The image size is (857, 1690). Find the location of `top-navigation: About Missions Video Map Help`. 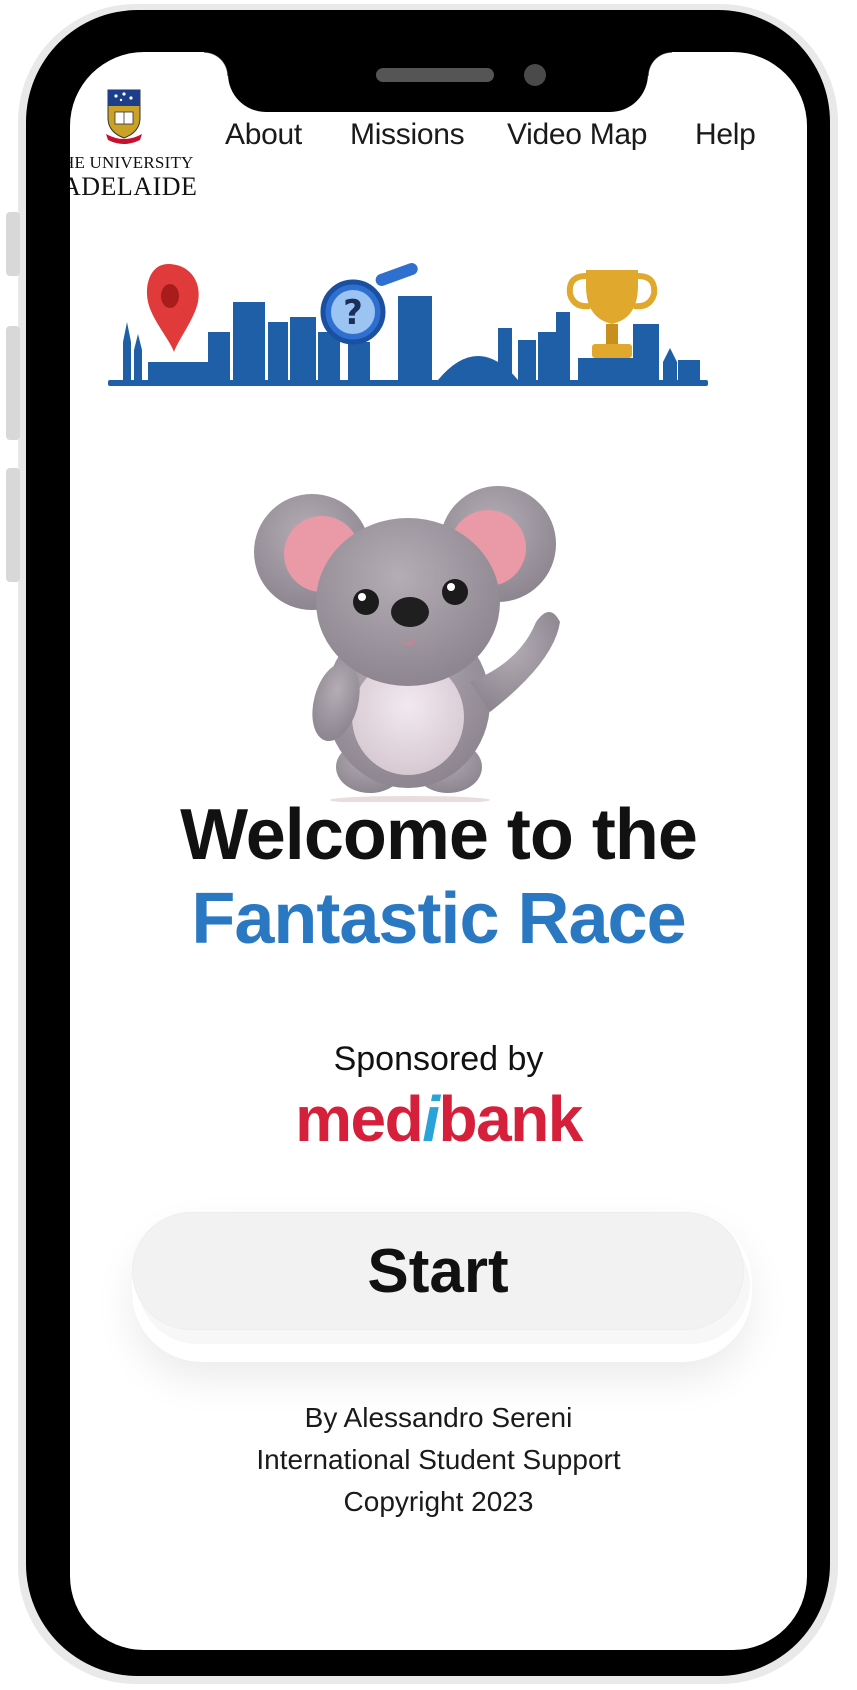

top-navigation: About Missions Video Map Help is located at coordinates (438, 140).